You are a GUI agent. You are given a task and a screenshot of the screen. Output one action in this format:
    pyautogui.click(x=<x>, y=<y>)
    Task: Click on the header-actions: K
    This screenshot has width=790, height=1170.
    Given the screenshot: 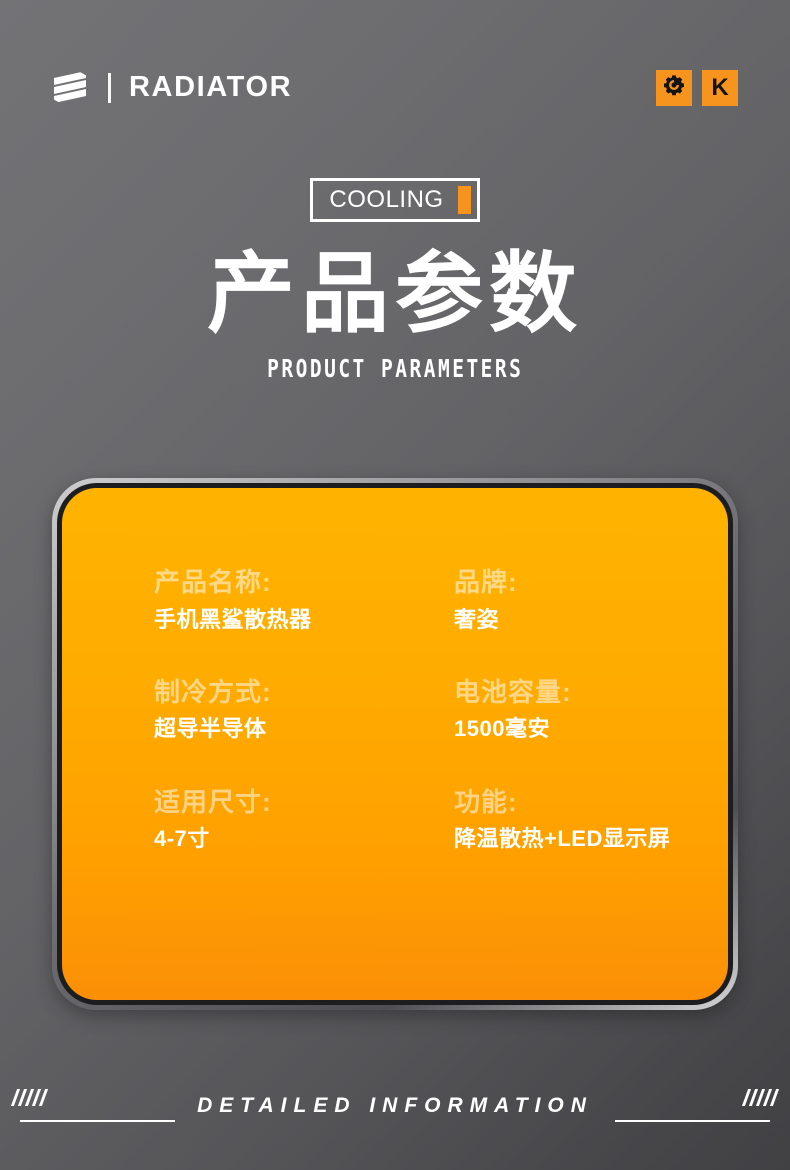 What is the action you would take?
    pyautogui.click(x=697, y=87)
    